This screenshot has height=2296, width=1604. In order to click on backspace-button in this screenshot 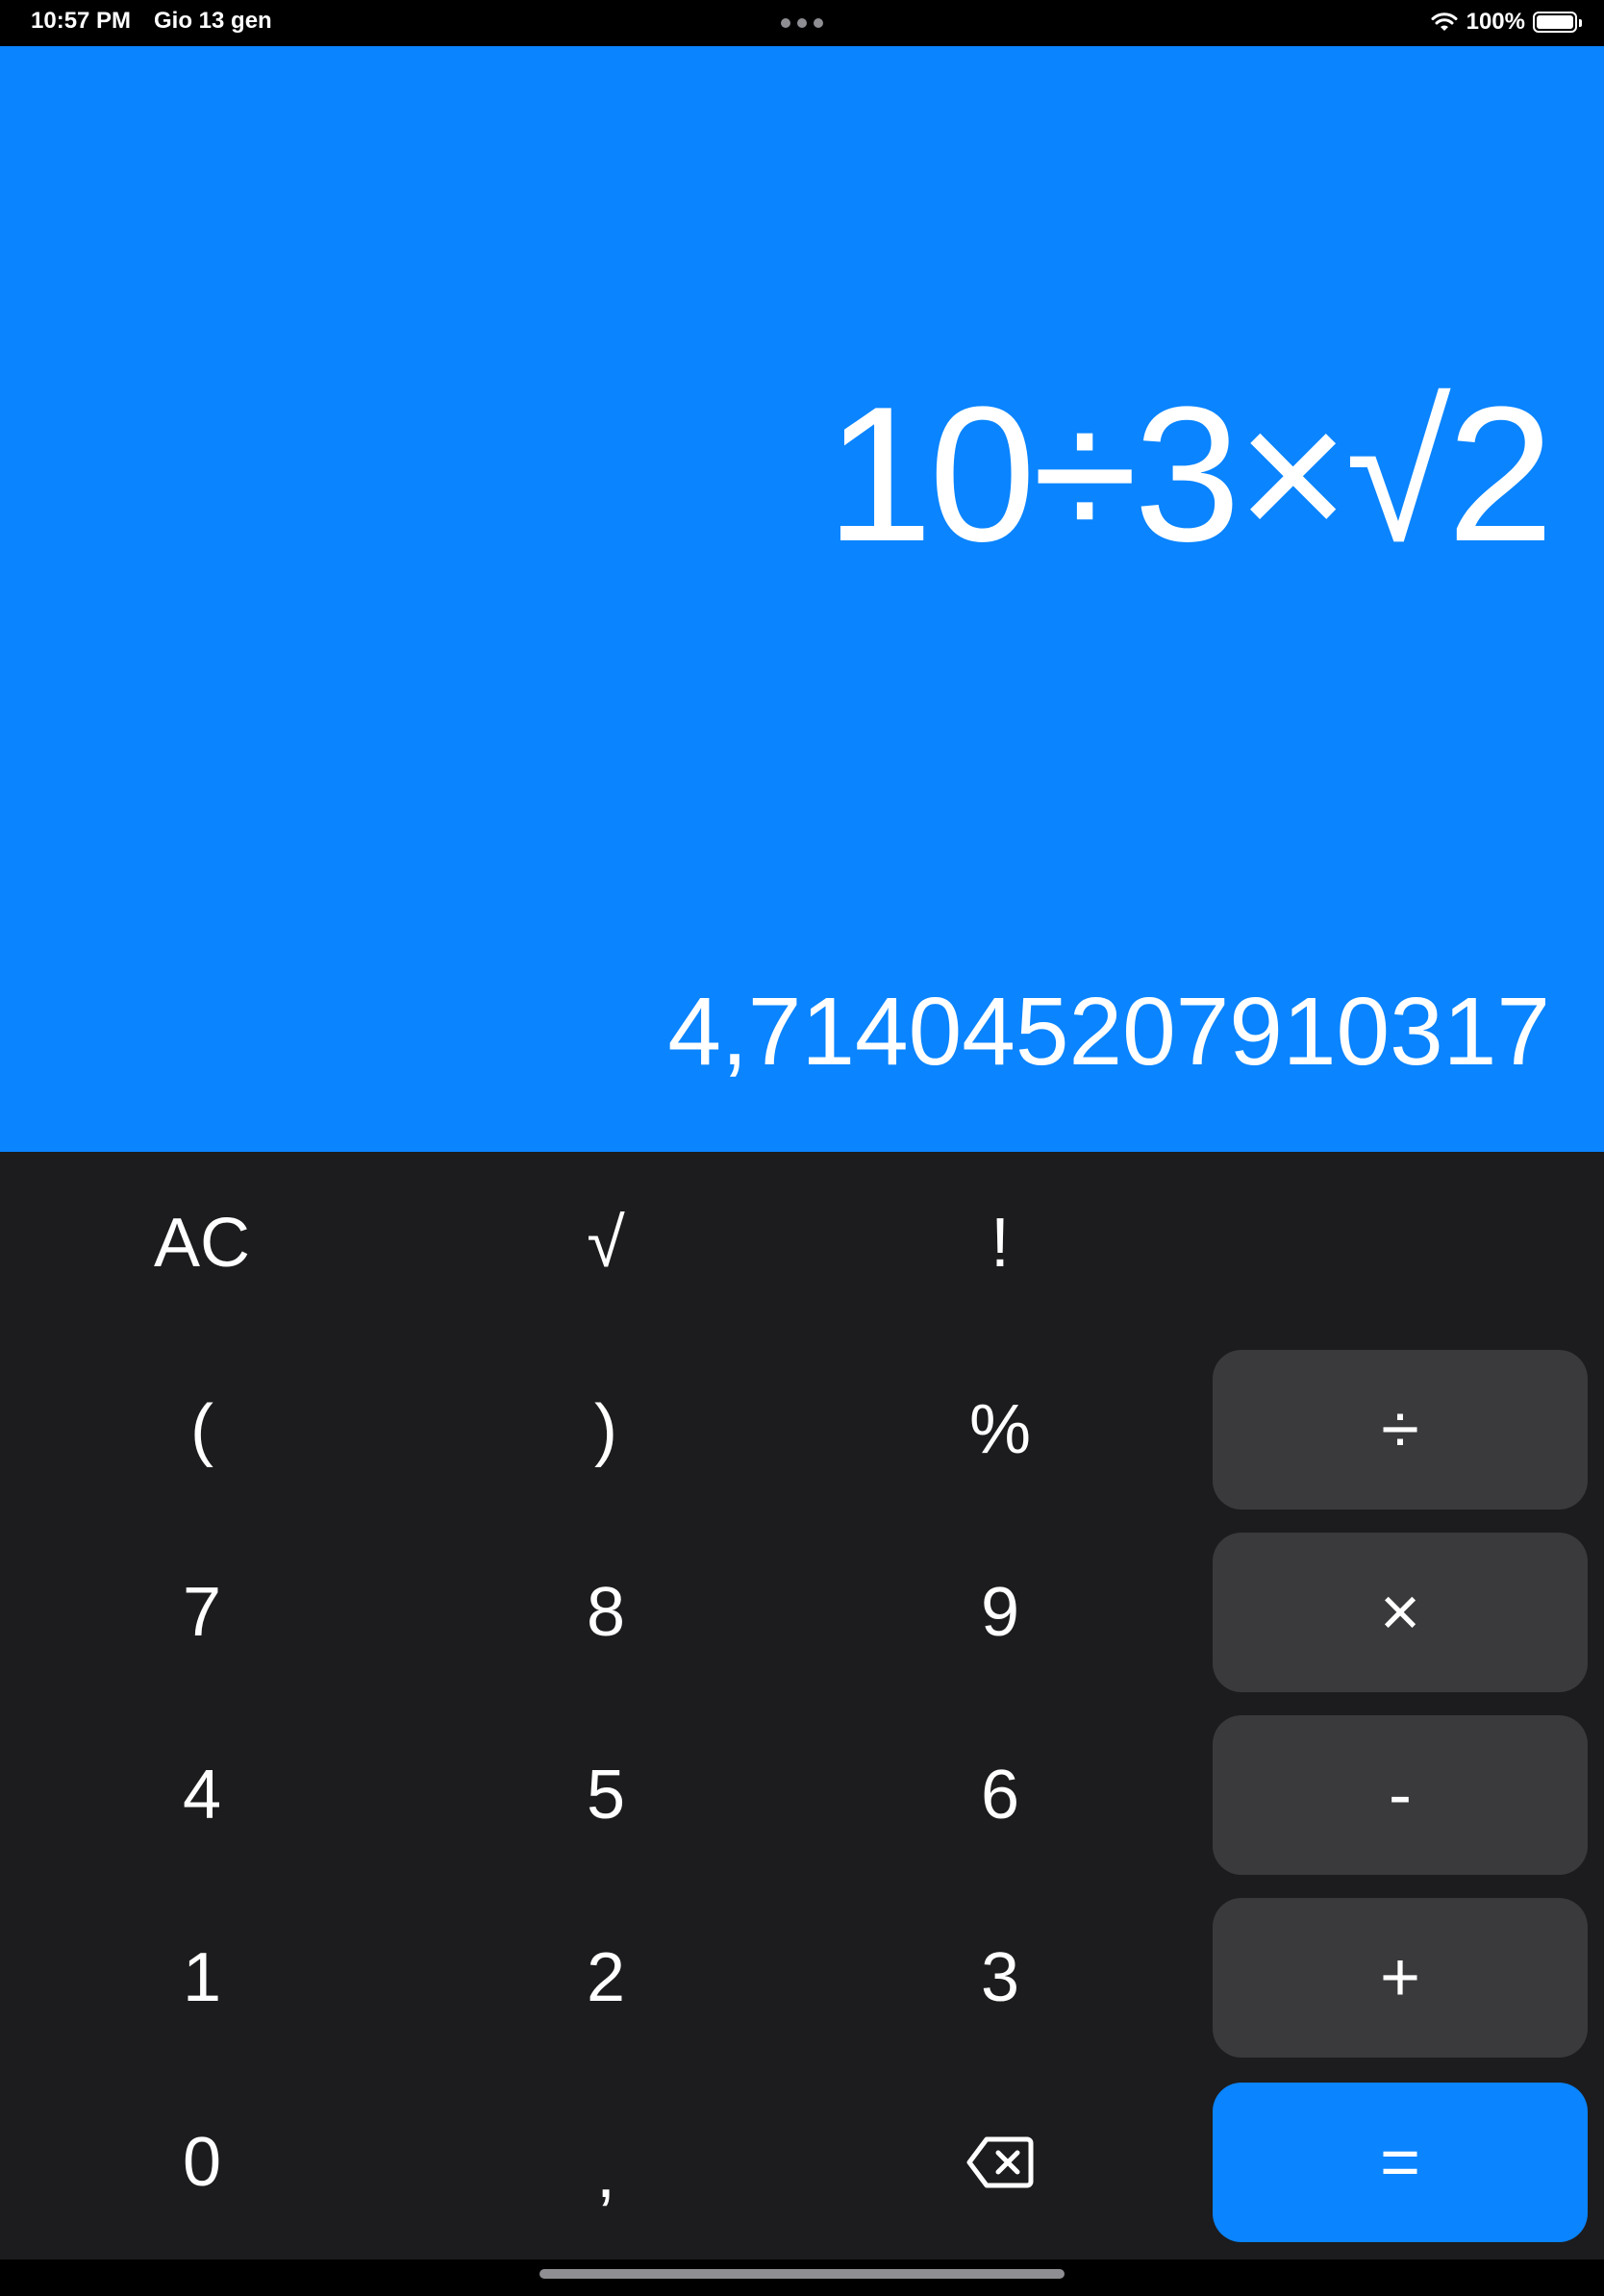, I will do `click(1000, 2162)`.